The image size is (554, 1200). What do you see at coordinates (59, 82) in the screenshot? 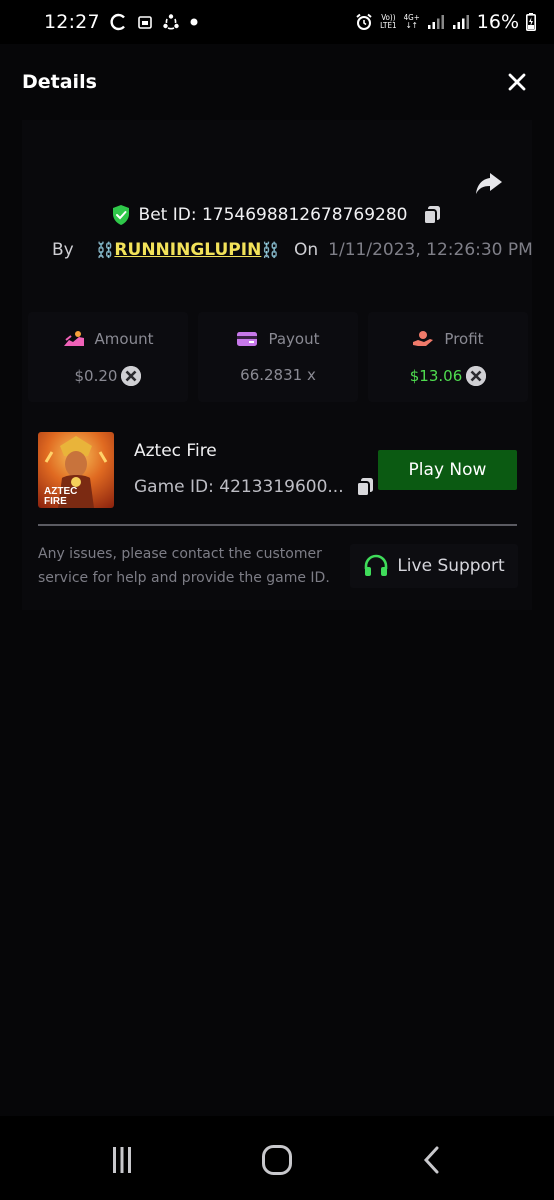
I see `page-title: Details` at bounding box center [59, 82].